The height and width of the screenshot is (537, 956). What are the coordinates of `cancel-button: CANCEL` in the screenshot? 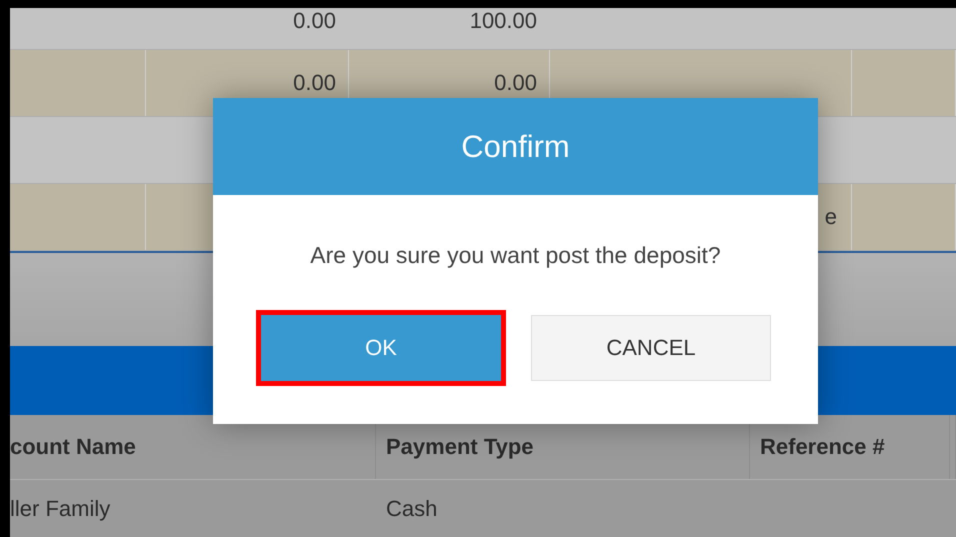 It's located at (651, 348).